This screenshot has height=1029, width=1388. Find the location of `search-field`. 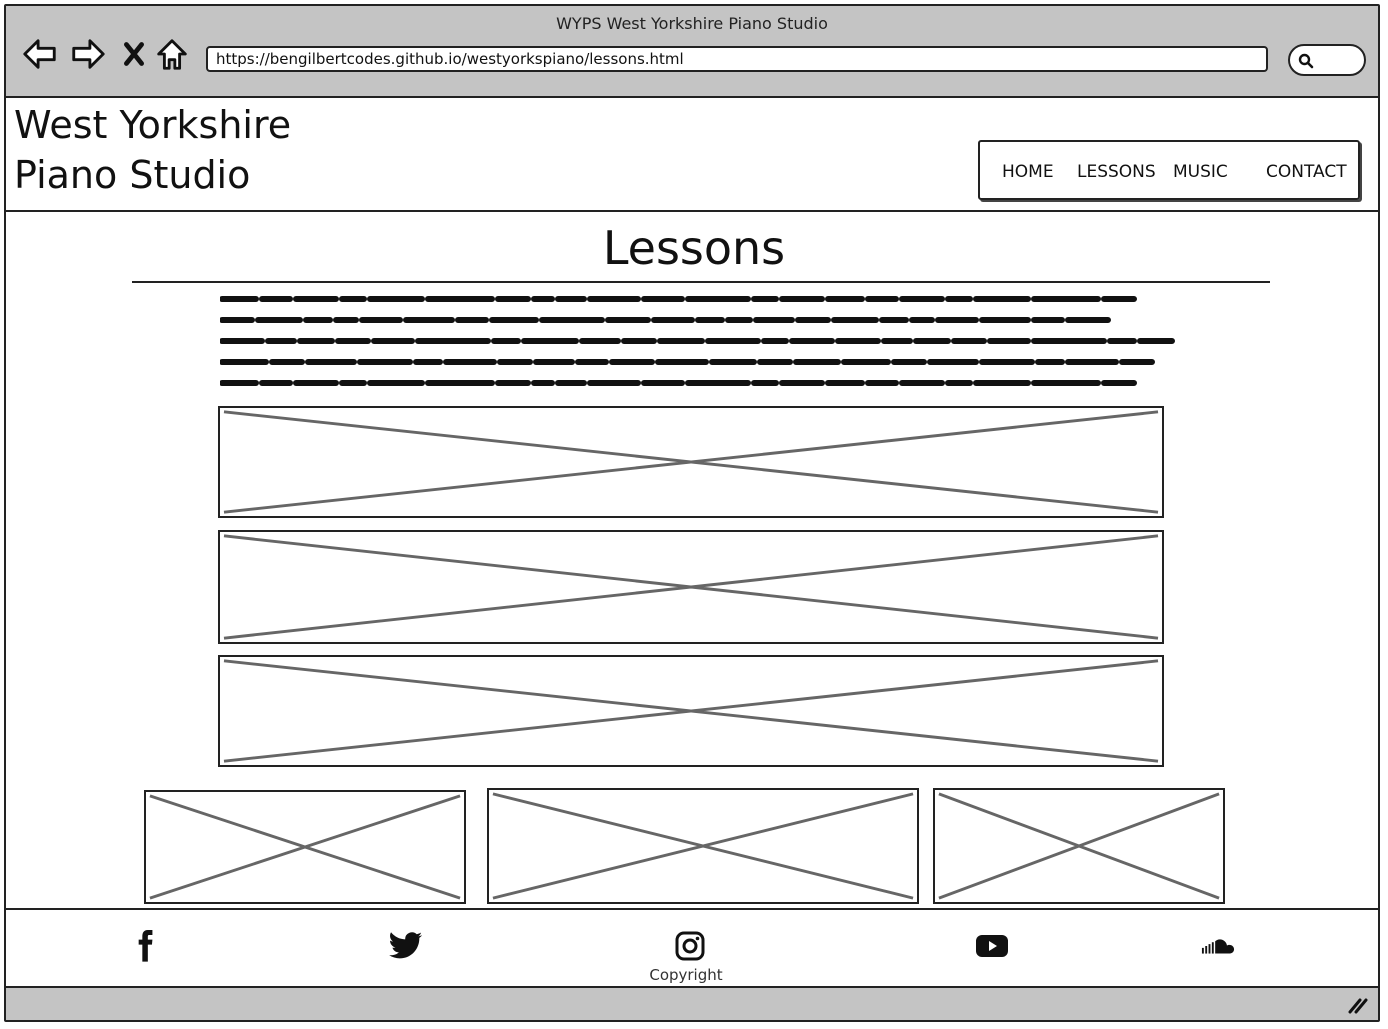

search-field is located at coordinates (1327, 60).